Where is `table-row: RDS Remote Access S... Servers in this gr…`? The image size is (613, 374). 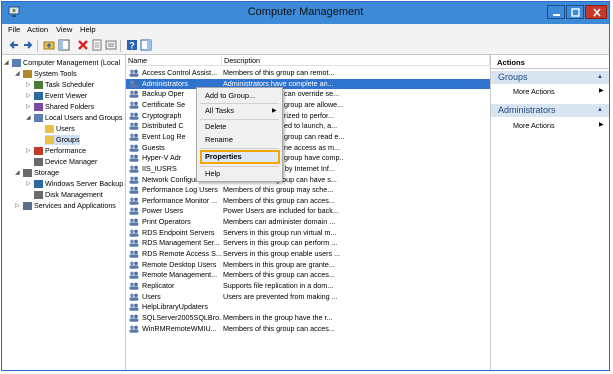 table-row: RDS Remote Access S... Servers in this gr… is located at coordinates (308, 254).